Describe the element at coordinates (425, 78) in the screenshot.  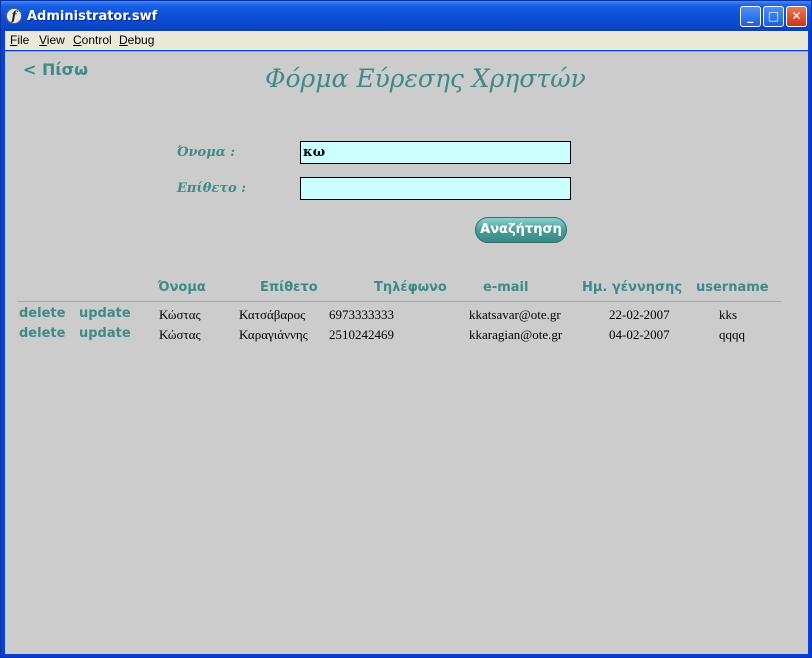
I see `page-title: Φόρμα Εύρεσης Χρηστών` at that location.